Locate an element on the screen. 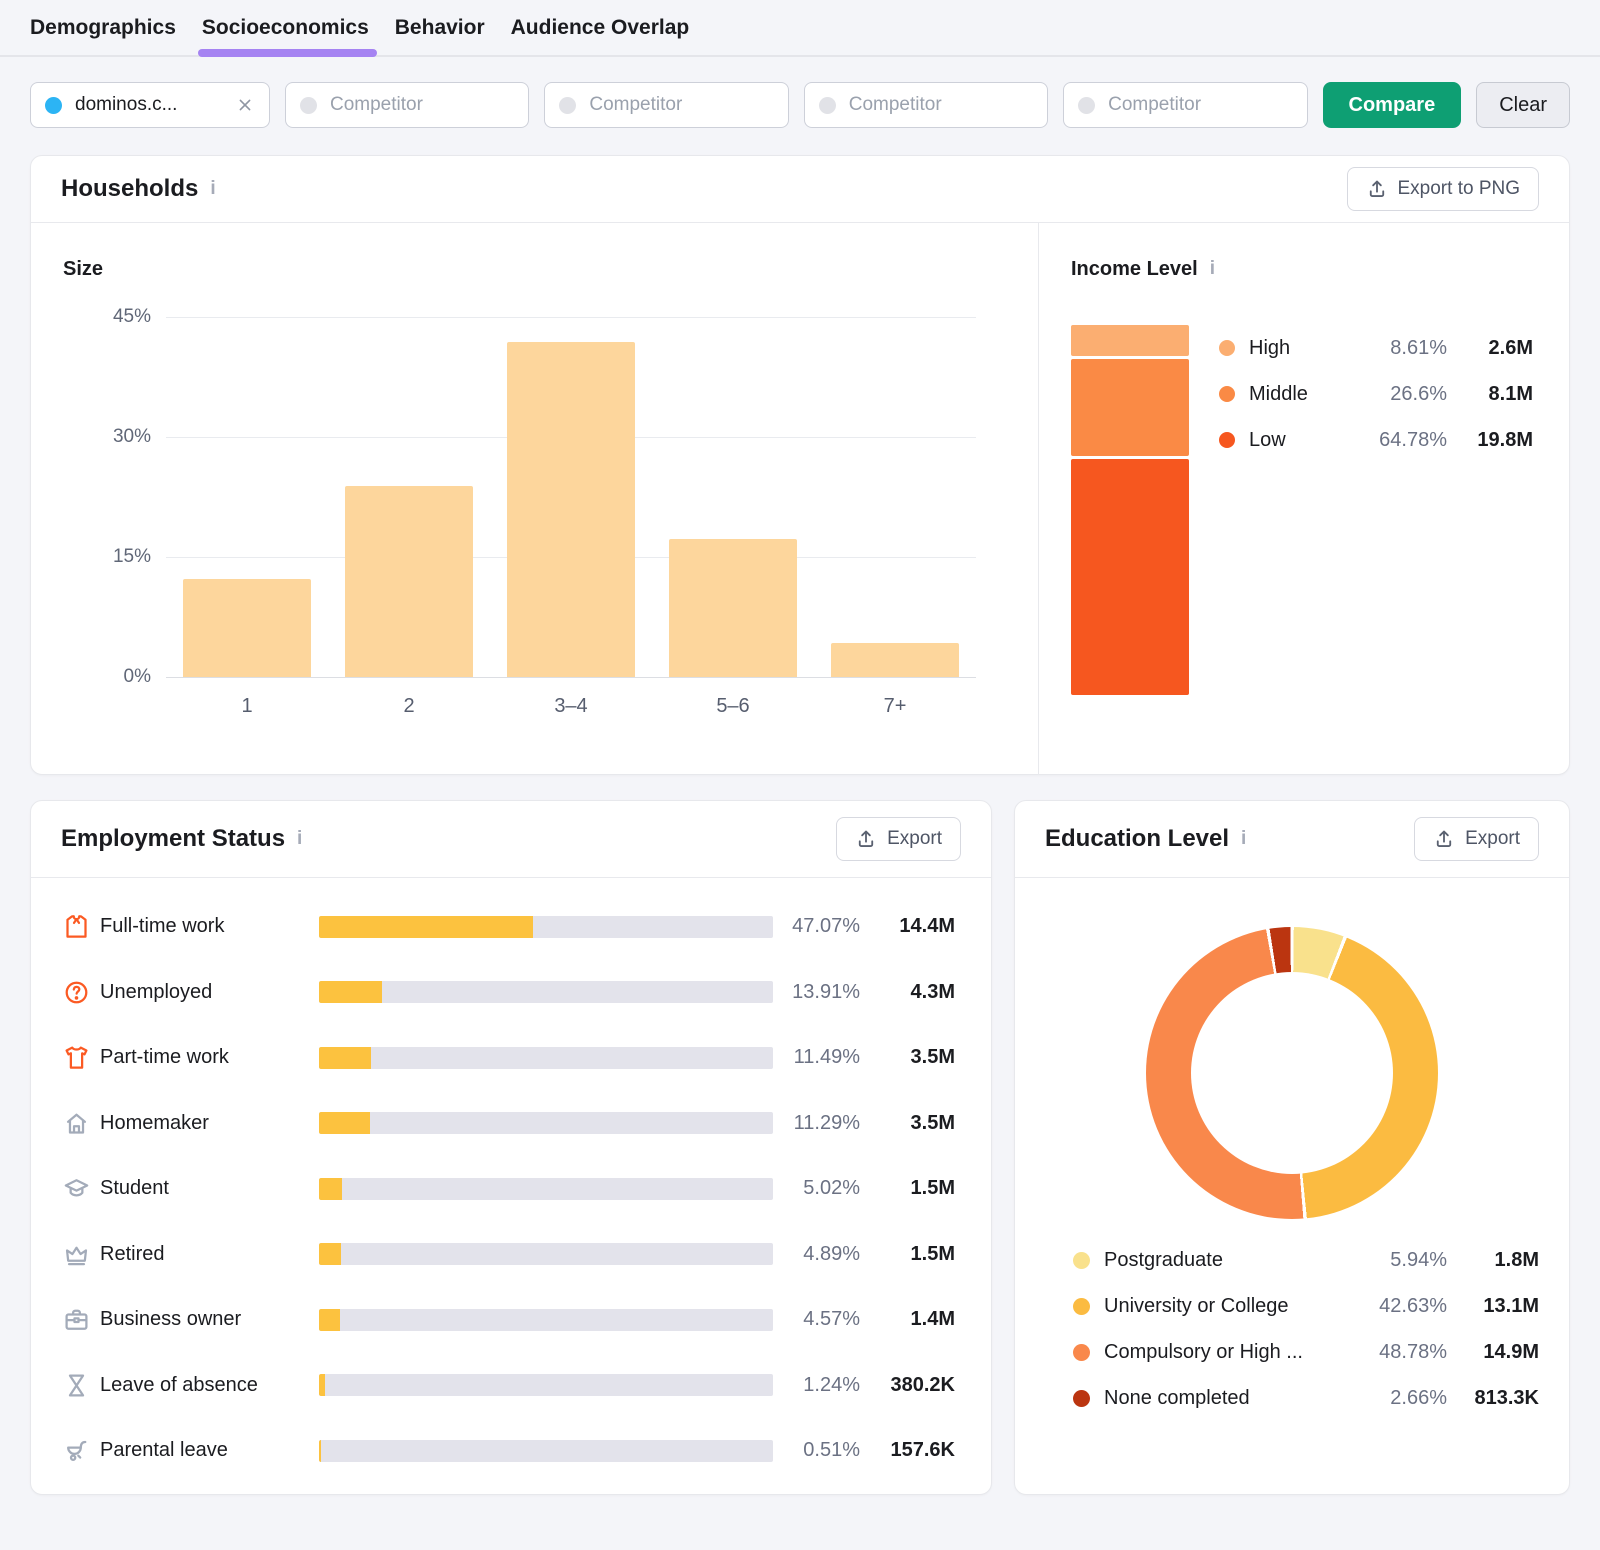 This screenshot has height=1550, width=1600. legend-value: 1.8M is located at coordinates (1516, 1259).